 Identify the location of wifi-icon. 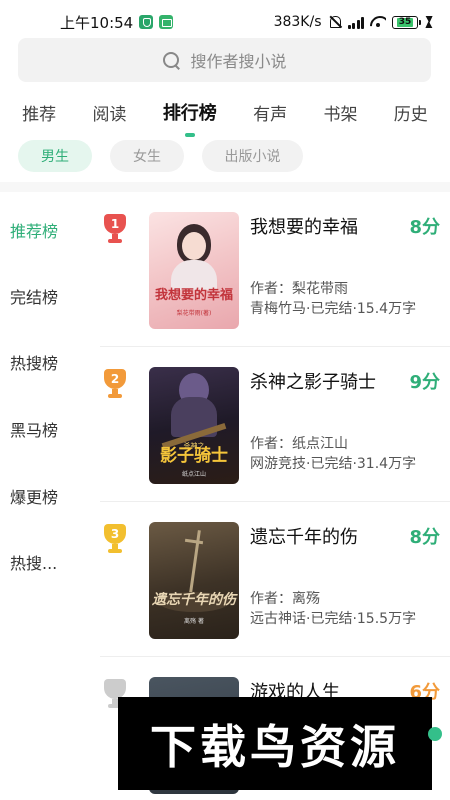
(378, 22).